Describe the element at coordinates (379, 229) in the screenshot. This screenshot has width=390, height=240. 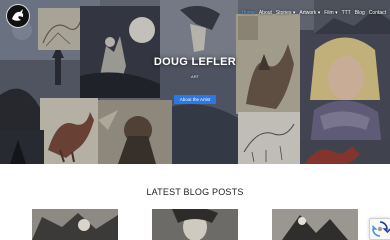
I see `recaptcha-icon` at that location.